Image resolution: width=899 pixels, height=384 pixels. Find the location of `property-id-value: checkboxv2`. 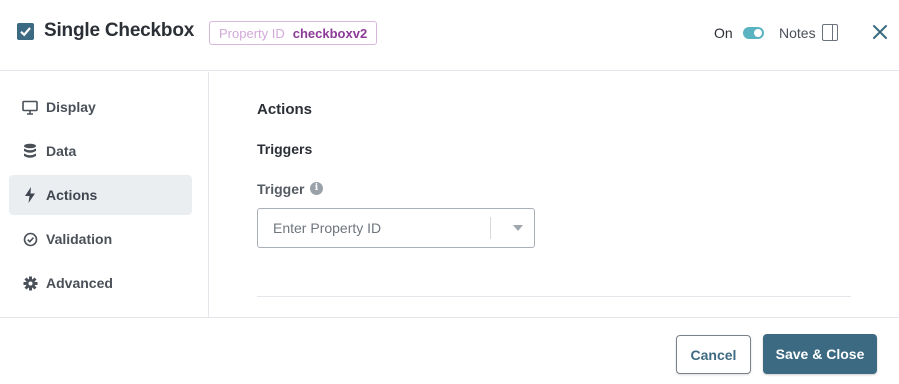

property-id-value: checkboxv2 is located at coordinates (330, 33).